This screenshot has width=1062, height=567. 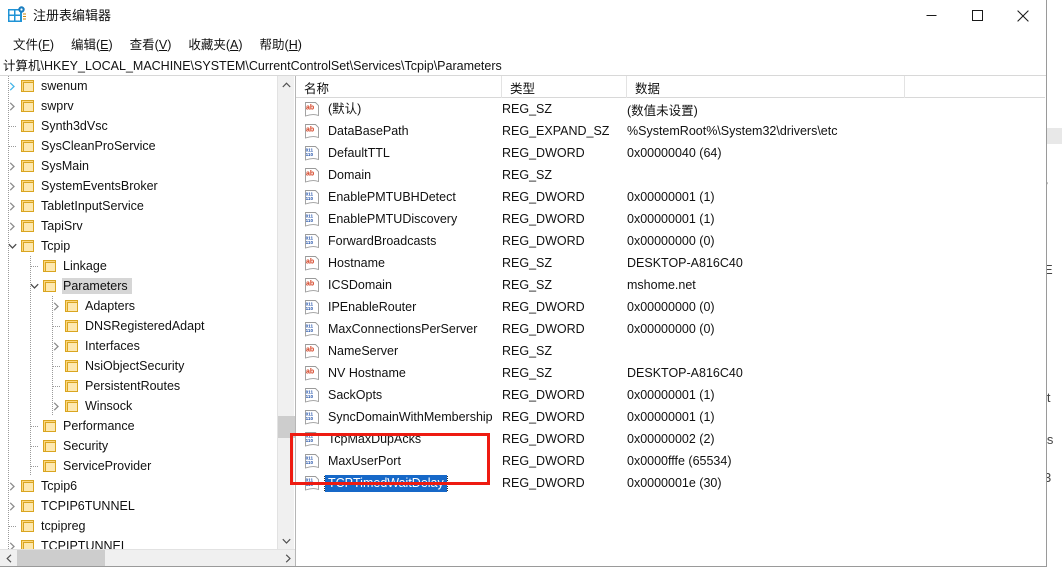 What do you see at coordinates (286, 84) in the screenshot?
I see `tree-scroll-up-icon` at bounding box center [286, 84].